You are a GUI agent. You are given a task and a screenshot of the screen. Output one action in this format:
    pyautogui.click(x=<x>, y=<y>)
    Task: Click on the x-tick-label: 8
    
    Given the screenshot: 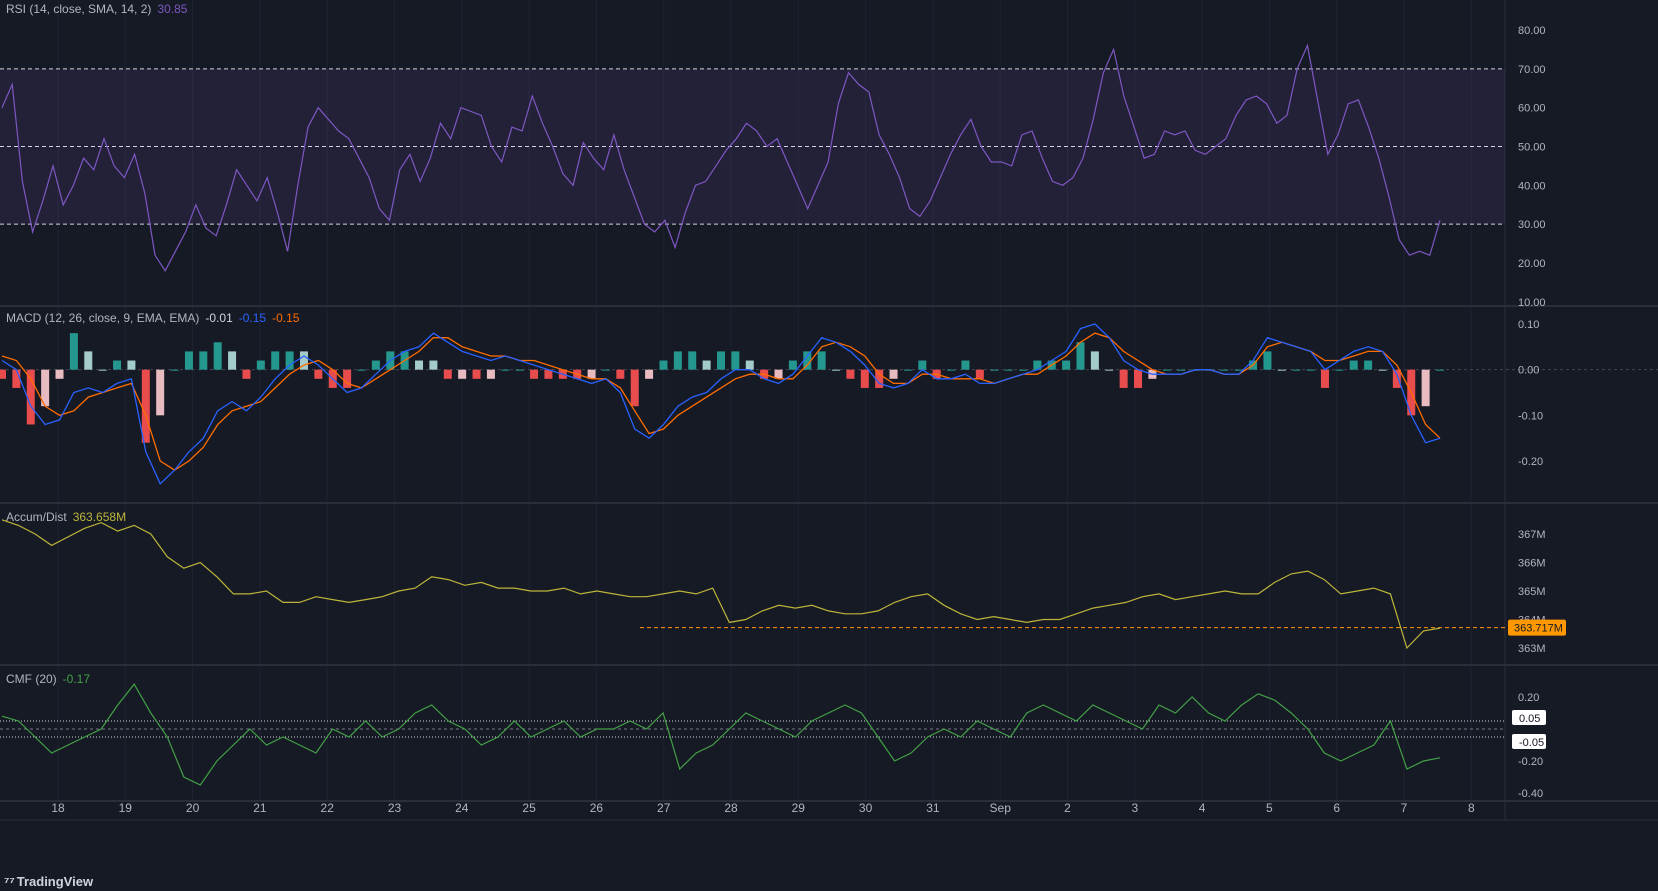 What is the action you would take?
    pyautogui.click(x=1471, y=808)
    